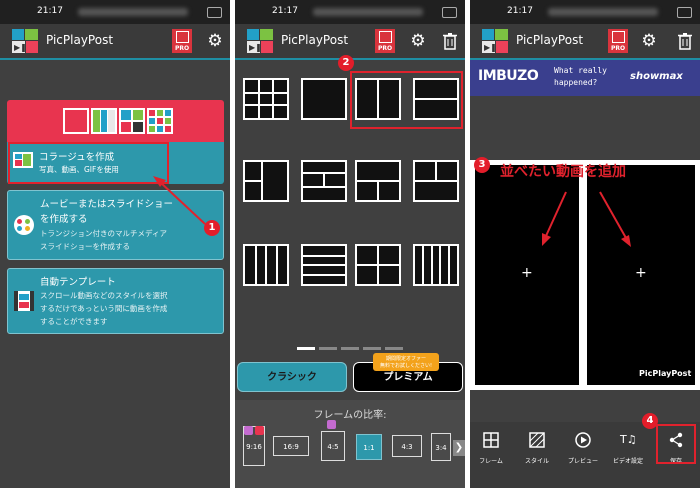 The height and width of the screenshot is (488, 700). What do you see at coordinates (385, 41) in the screenshot?
I see `pro-button: PRO` at bounding box center [385, 41].